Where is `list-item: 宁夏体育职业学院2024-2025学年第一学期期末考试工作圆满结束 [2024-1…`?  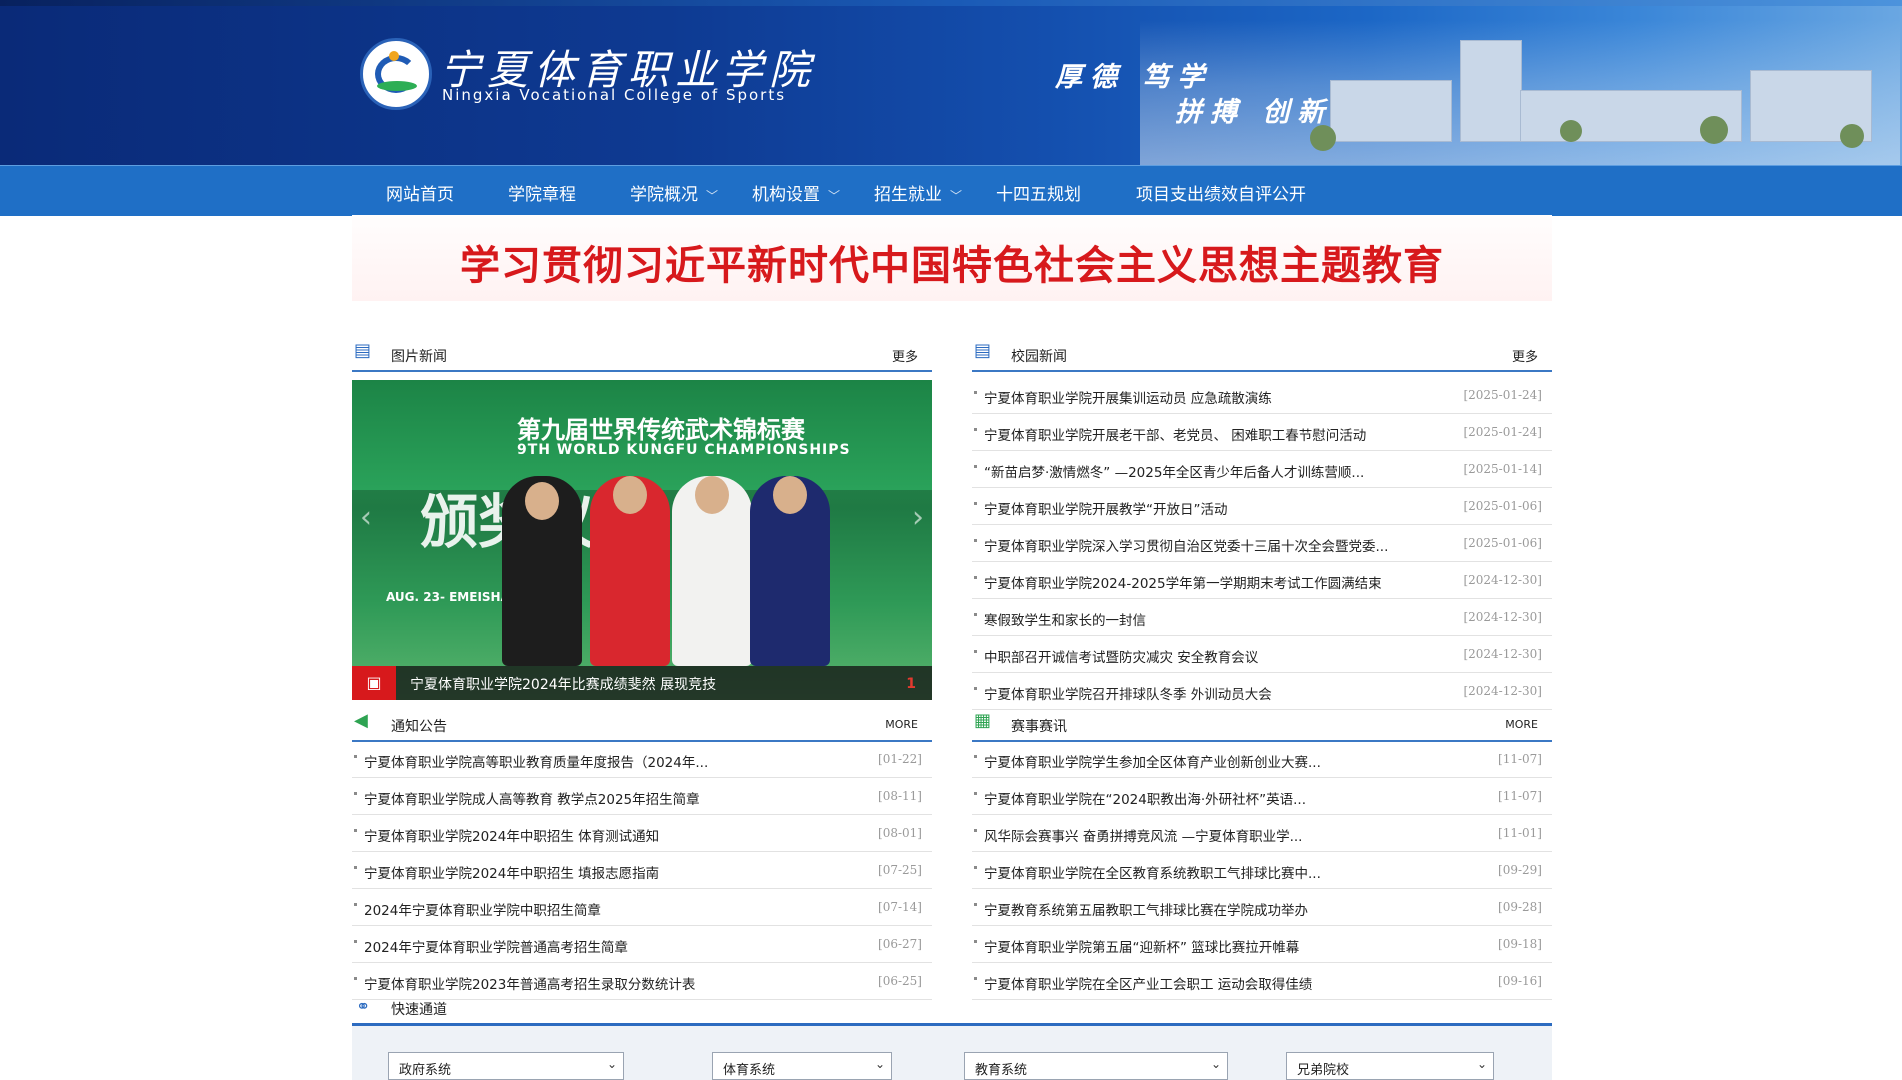 list-item: 宁夏体育职业学院2024-2025学年第一学期期末考试工作圆满结束 [2024-1… is located at coordinates (1262, 580).